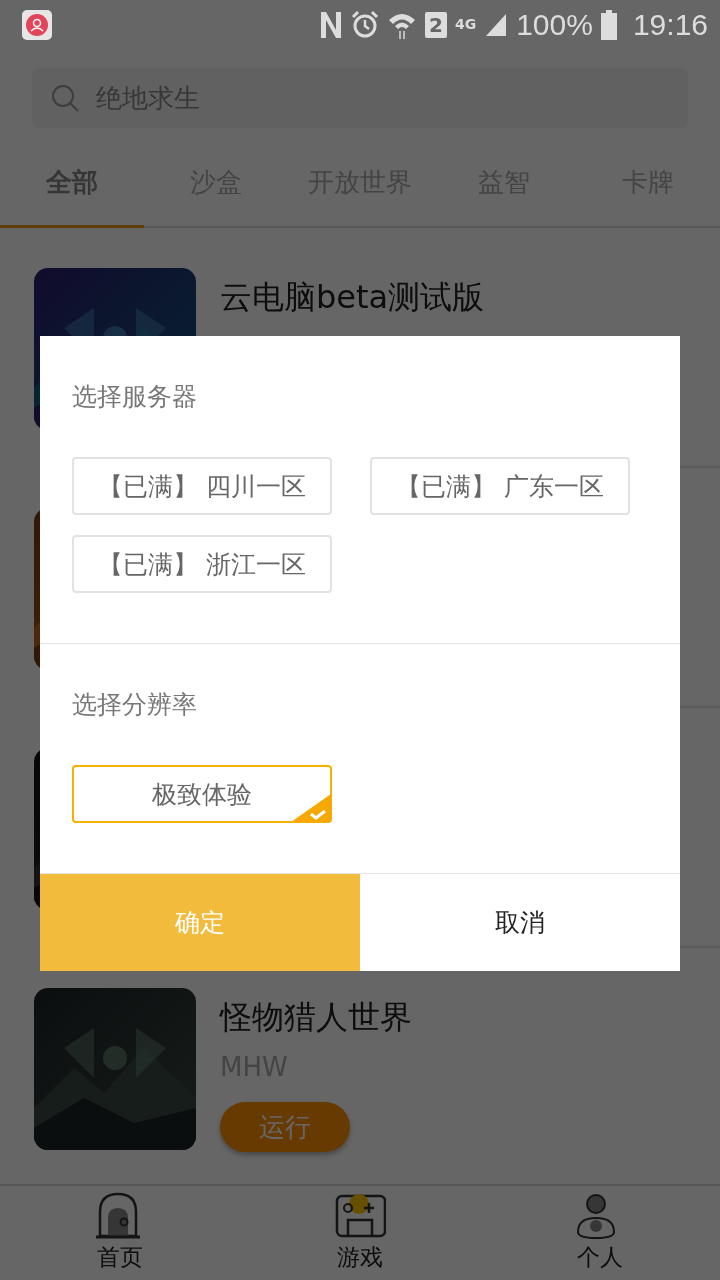 The image size is (720, 1280). What do you see at coordinates (500, 486) in the screenshot?
I see `option-chip: 【已满】 广东一区` at bounding box center [500, 486].